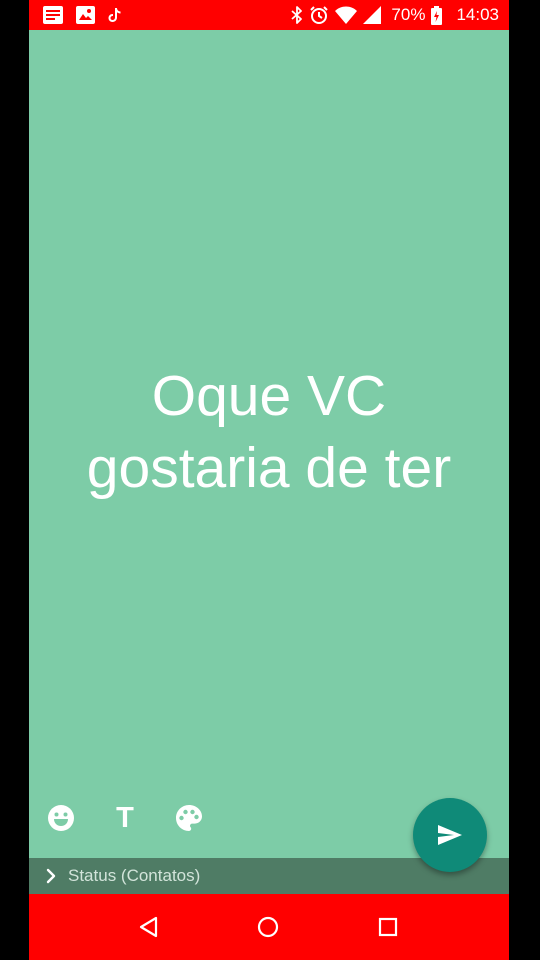  What do you see at coordinates (388, 927) in the screenshot?
I see `recents-icon` at bounding box center [388, 927].